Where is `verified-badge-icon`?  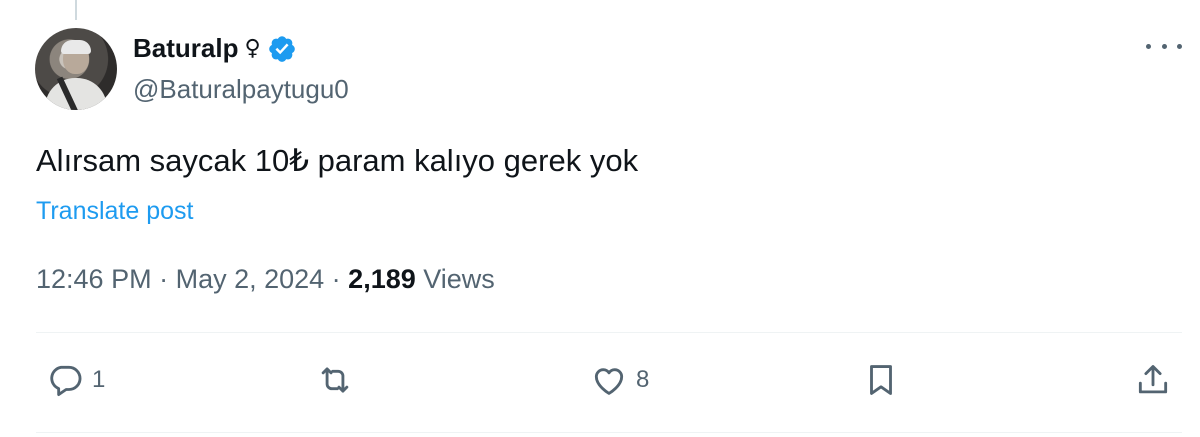
verified-badge-icon is located at coordinates (282, 49).